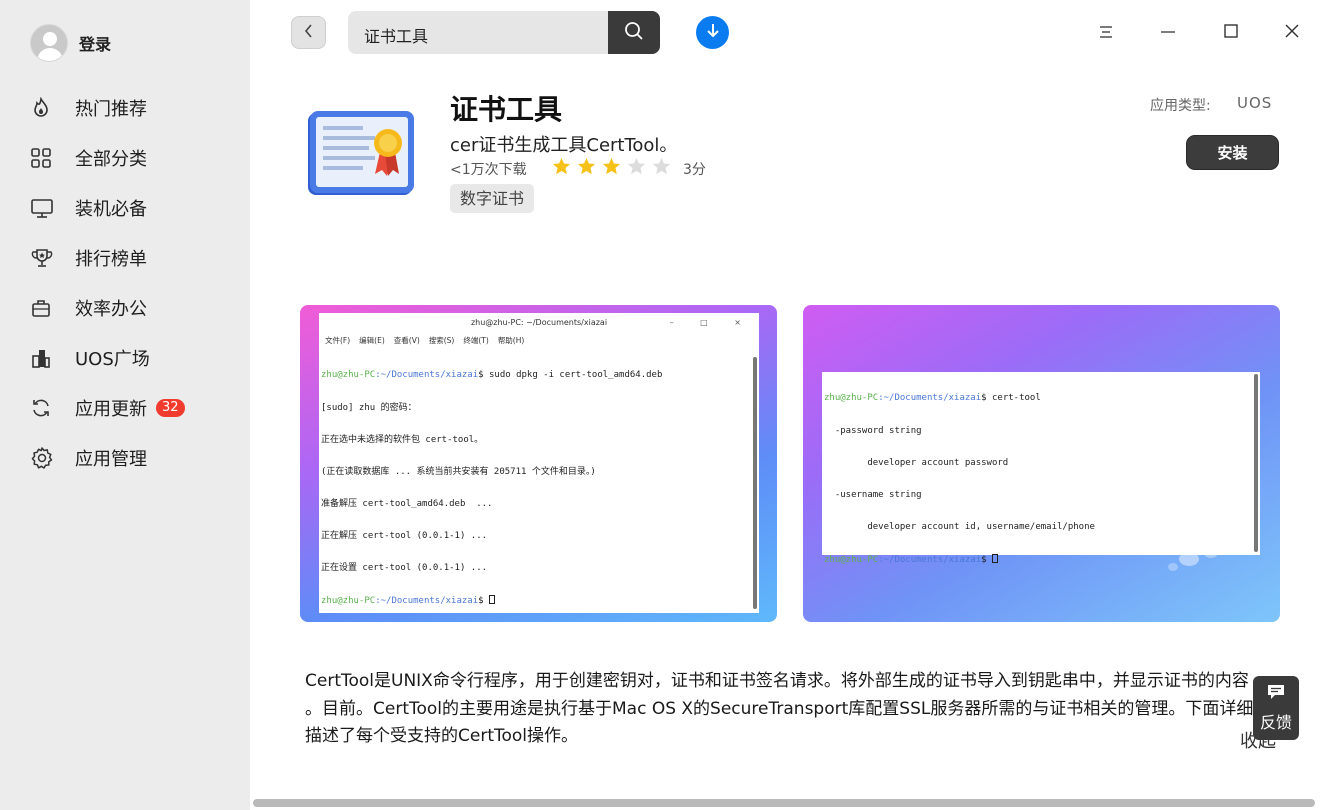  Describe the element at coordinates (539, 323) in the screenshot. I see `terminal-title: zhu@zhu-PC: ~/Documents/xiazai – □ ×` at that location.